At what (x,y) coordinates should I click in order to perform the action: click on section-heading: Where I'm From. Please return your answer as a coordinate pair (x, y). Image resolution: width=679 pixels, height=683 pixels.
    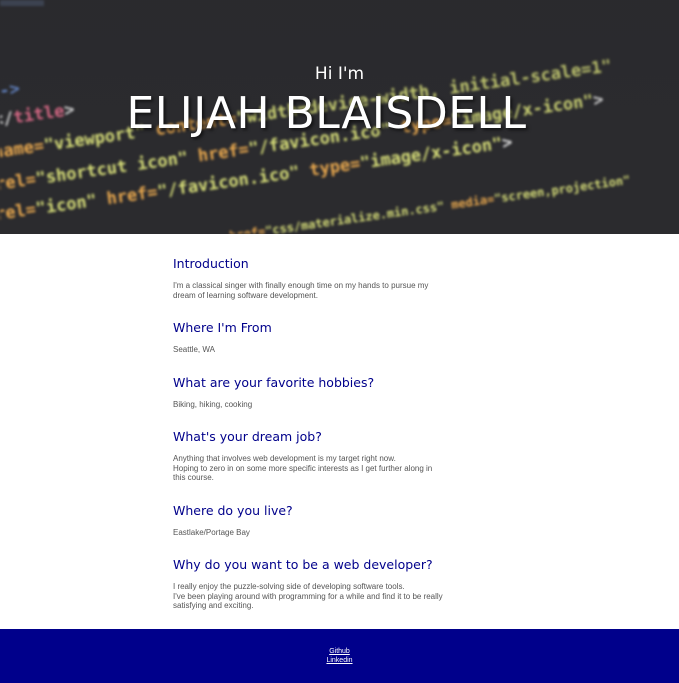
    Looking at the image, I should click on (222, 327).